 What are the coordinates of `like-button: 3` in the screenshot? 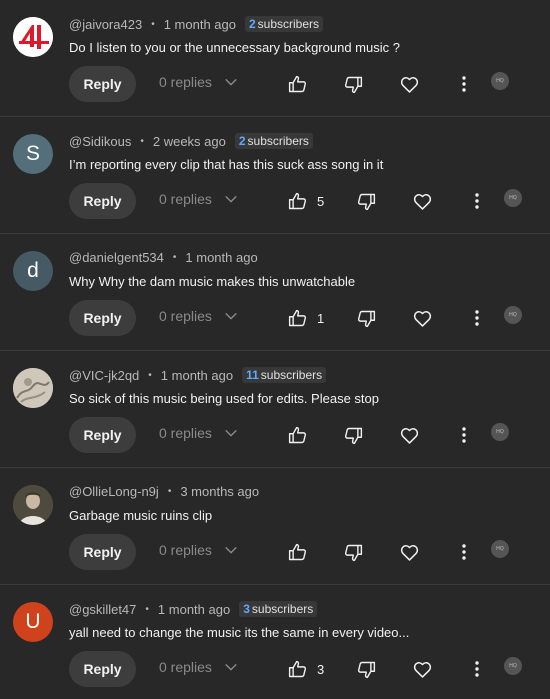 It's located at (305, 669).